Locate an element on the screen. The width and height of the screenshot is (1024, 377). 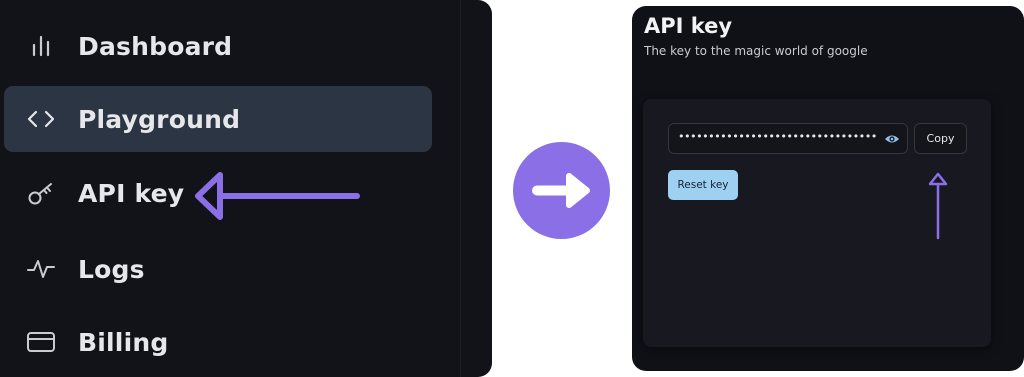
sidebar-item-label: Playground is located at coordinates (159, 119).